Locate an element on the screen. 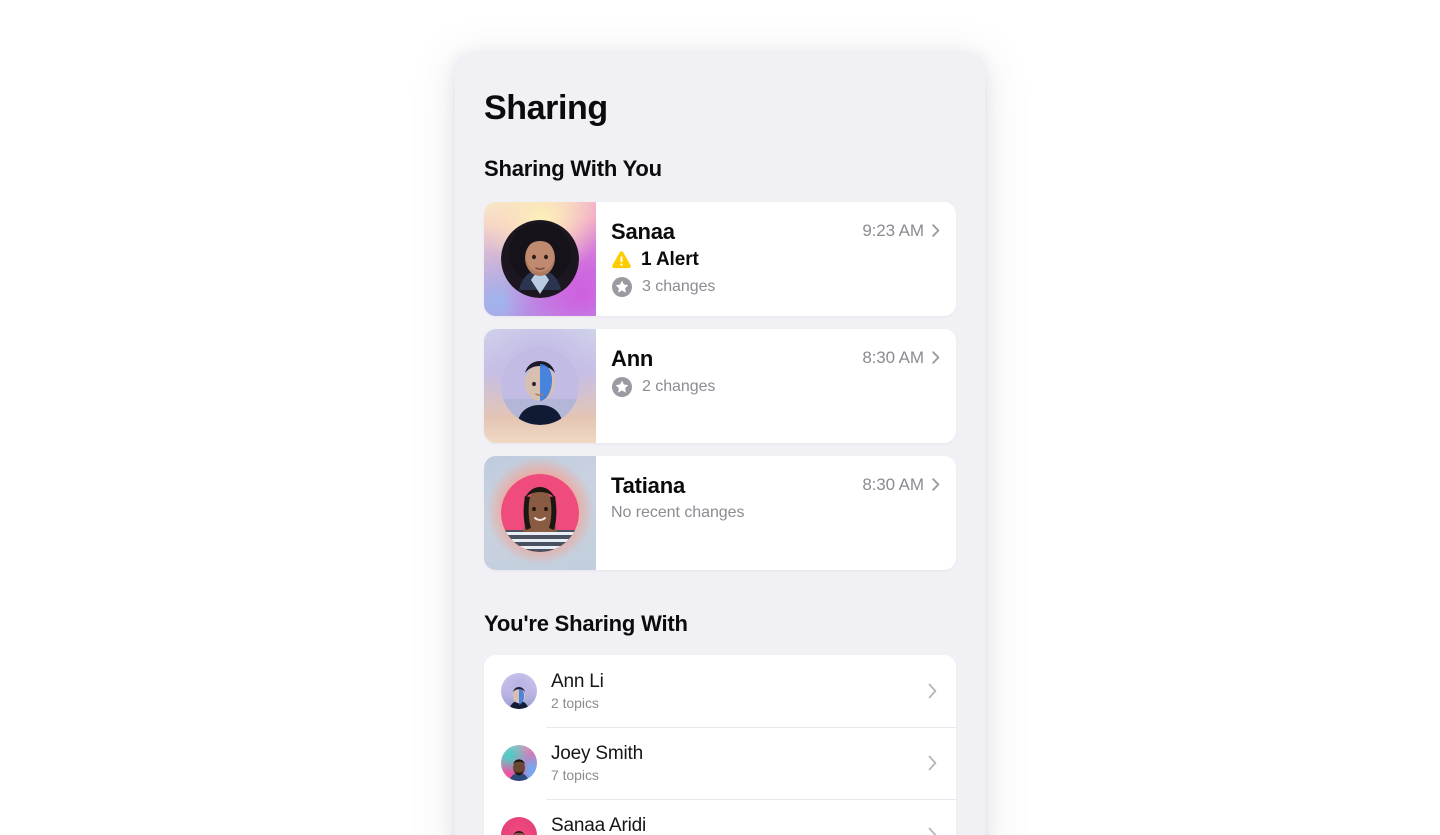  share-card-changes-label: 2 changes is located at coordinates (679, 386).